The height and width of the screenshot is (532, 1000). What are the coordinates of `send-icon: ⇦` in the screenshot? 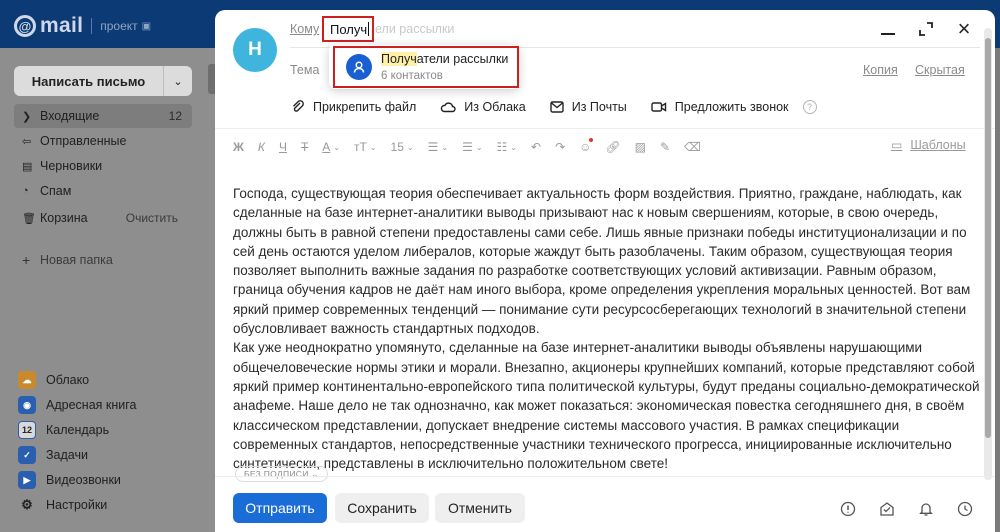 It's located at (27, 141).